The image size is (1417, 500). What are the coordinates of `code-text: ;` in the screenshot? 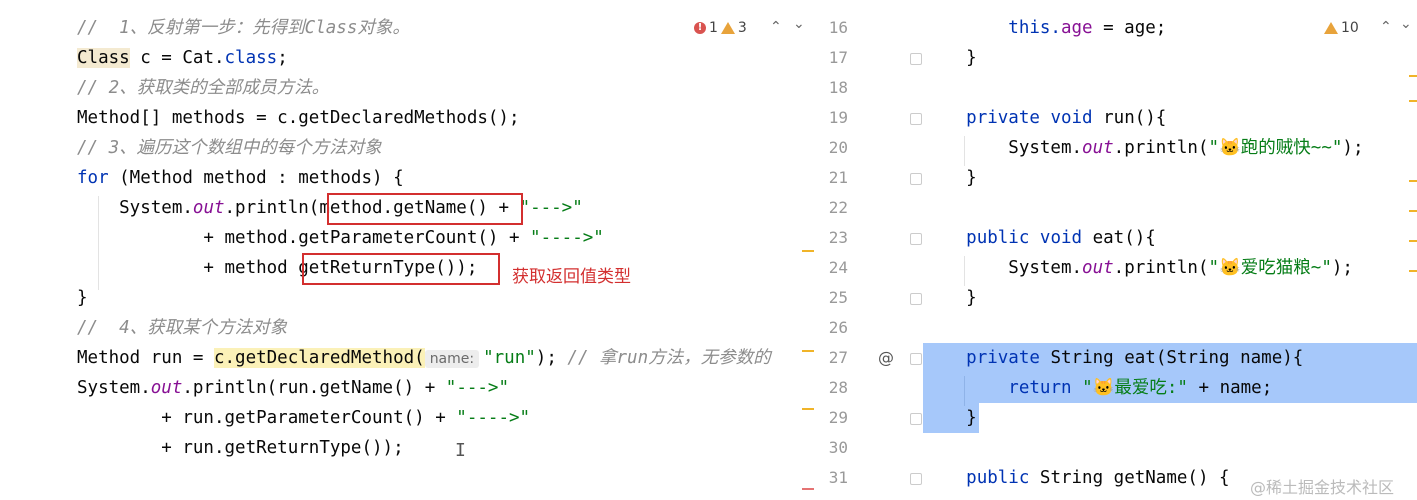 It's located at (282, 58).